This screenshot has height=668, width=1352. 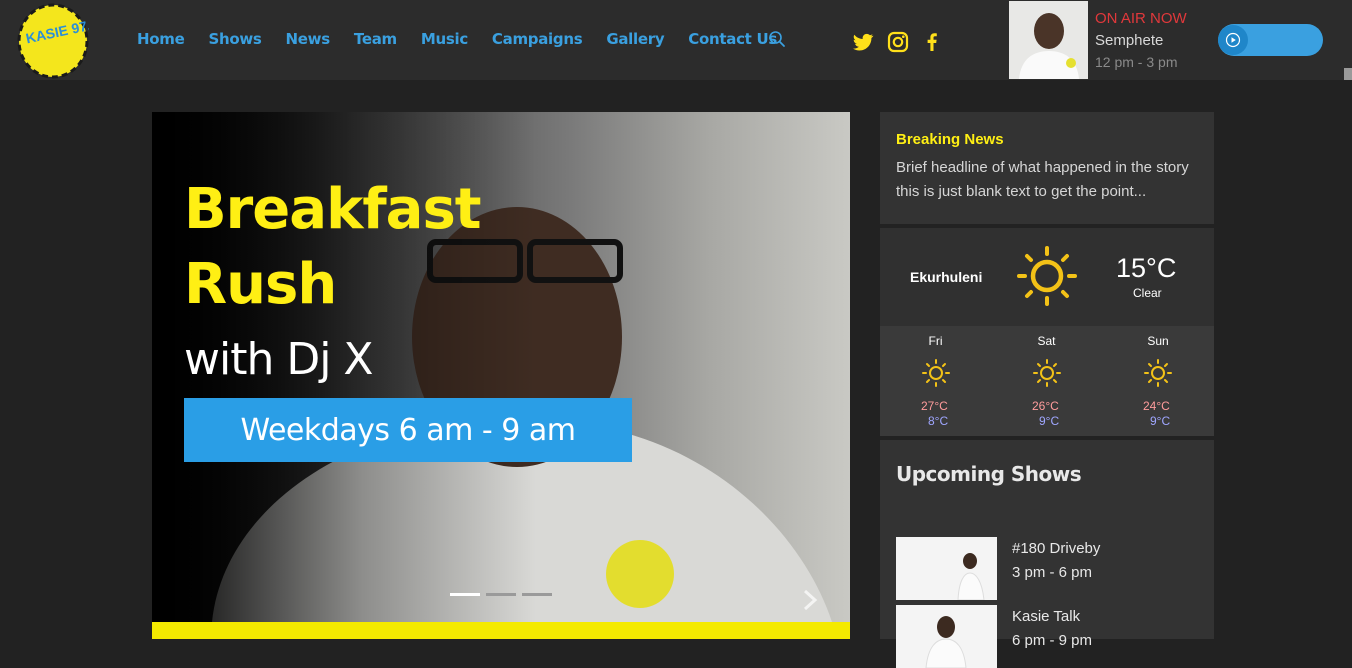 What do you see at coordinates (501, 630) in the screenshot?
I see `hero-bottom-bar` at bounding box center [501, 630].